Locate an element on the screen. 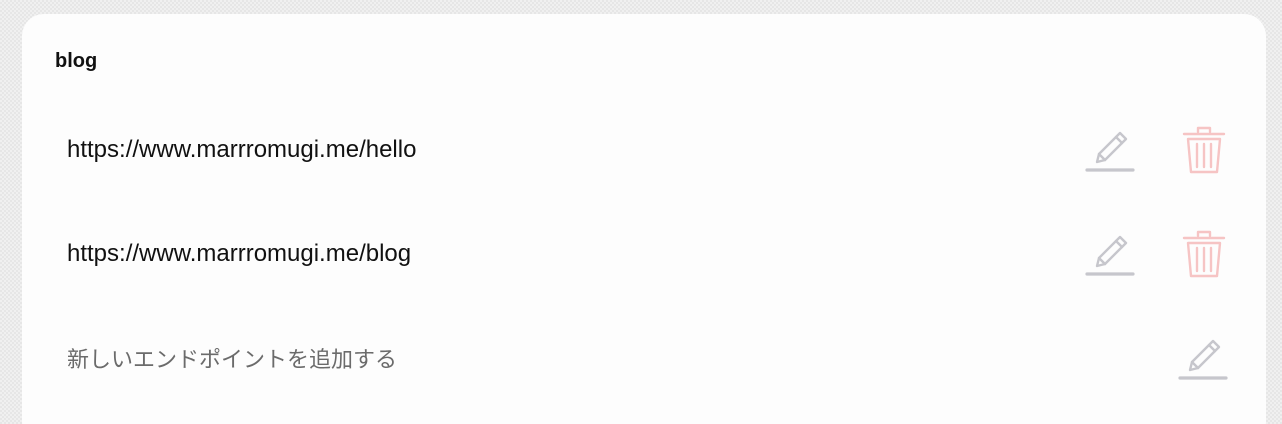 The width and height of the screenshot is (1282, 424). group-title: blog is located at coordinates (76, 61).